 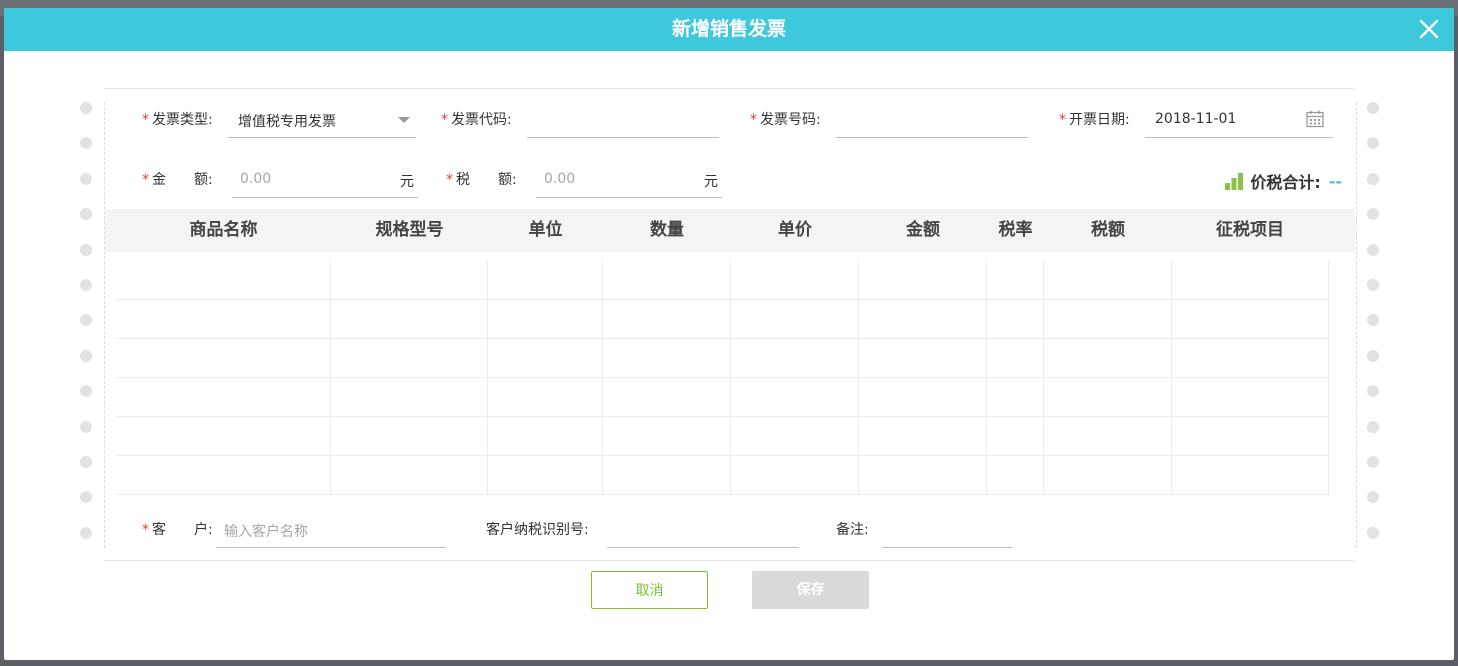 What do you see at coordinates (623, 119) in the screenshot?
I see `invoice-code-input` at bounding box center [623, 119].